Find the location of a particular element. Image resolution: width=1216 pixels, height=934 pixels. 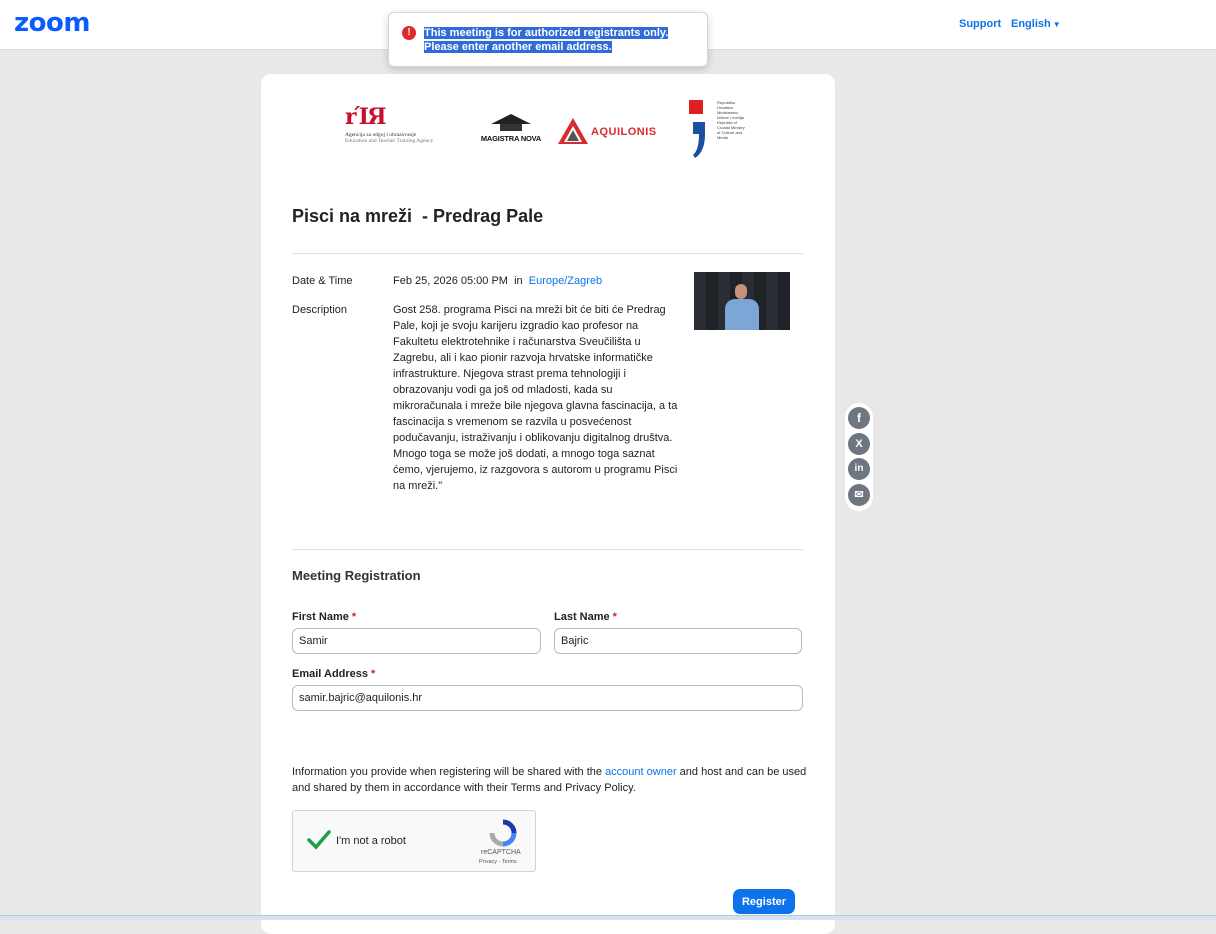

chevron-down-icon: ▼ is located at coordinates (1056, 24).